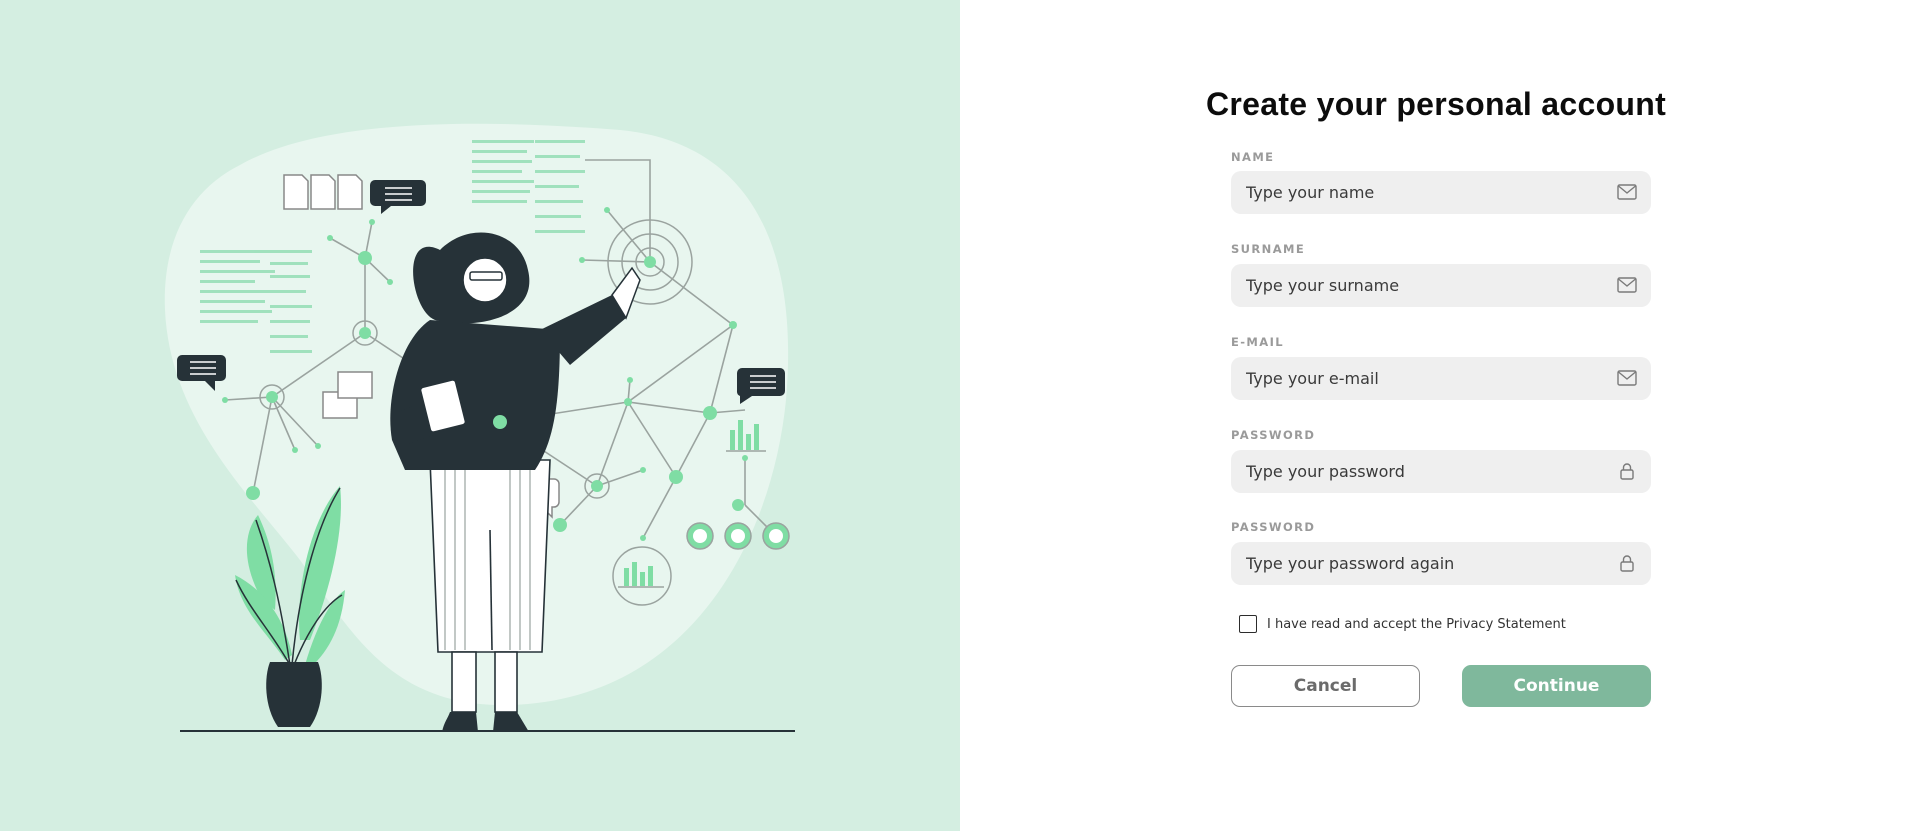 This screenshot has height=831, width=1920. What do you see at coordinates (1416, 378) in the screenshot?
I see `email-input` at bounding box center [1416, 378].